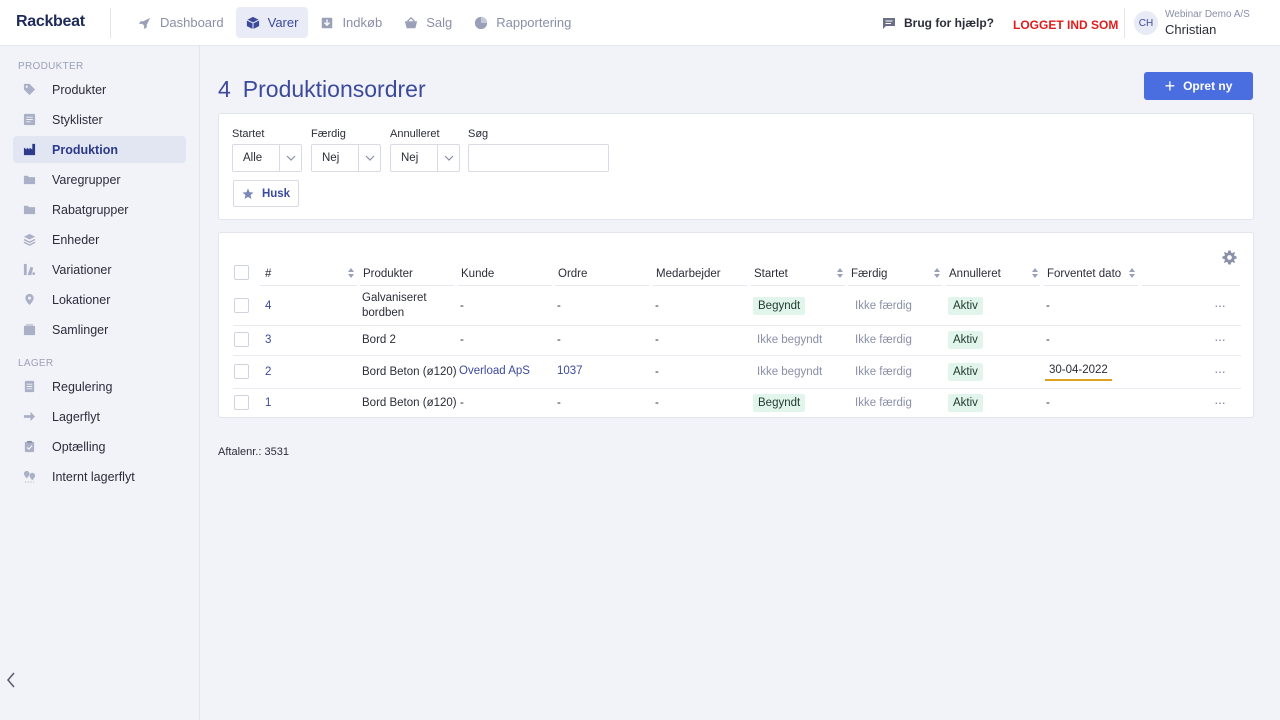 Image resolution: width=1280 pixels, height=720 pixels. Describe the element at coordinates (99, 299) in the screenshot. I see `sidebar-item-lokationer: Lokationer` at that location.